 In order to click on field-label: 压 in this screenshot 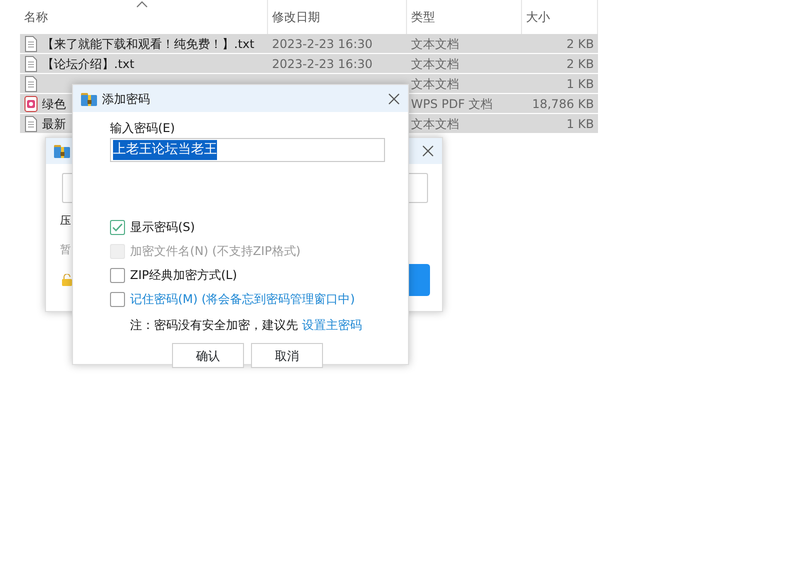, I will do `click(65, 221)`.